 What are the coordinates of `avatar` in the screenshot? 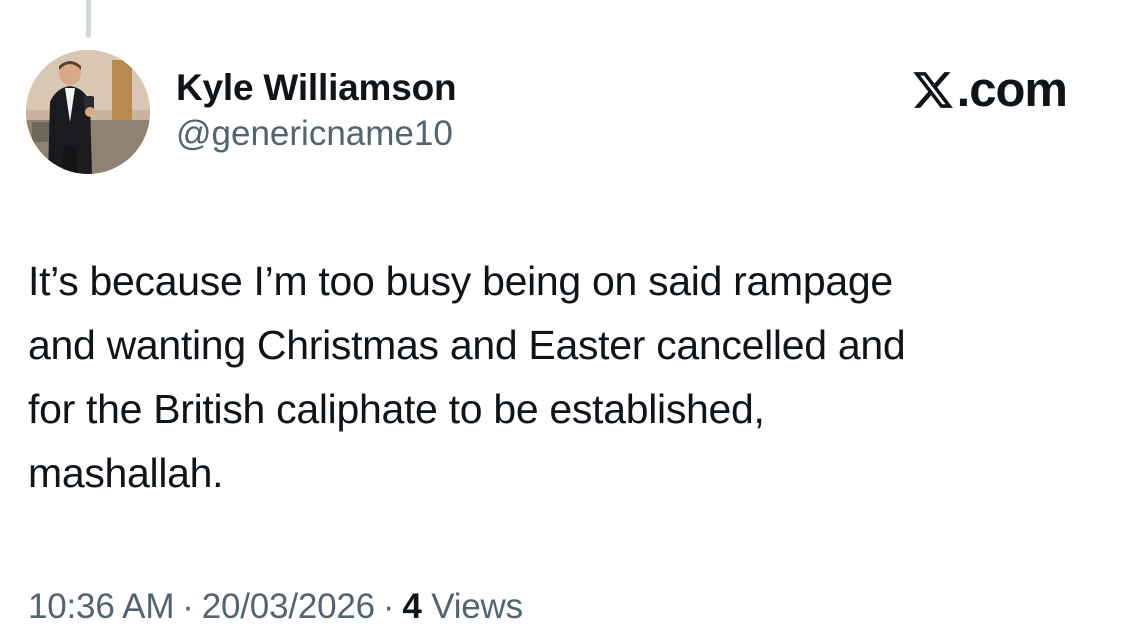 It's located at (88, 112).